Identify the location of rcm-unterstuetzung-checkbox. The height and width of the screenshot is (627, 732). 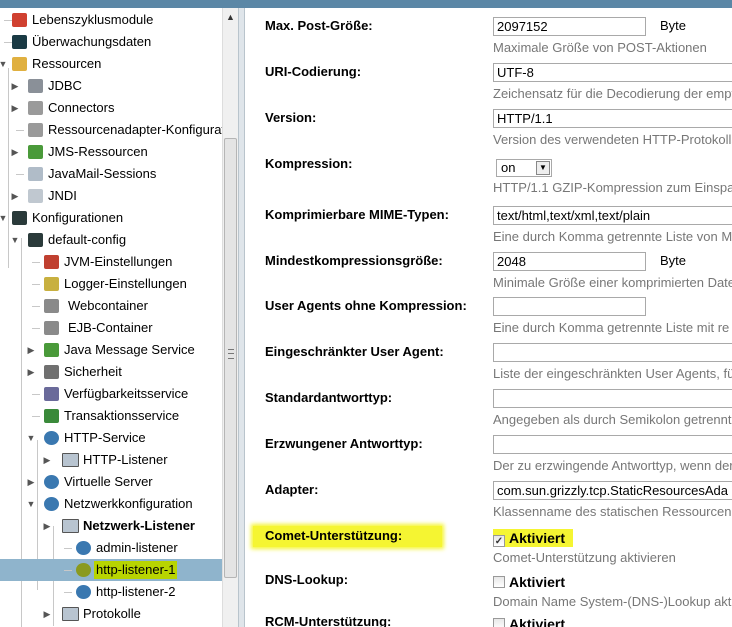
(499, 622).